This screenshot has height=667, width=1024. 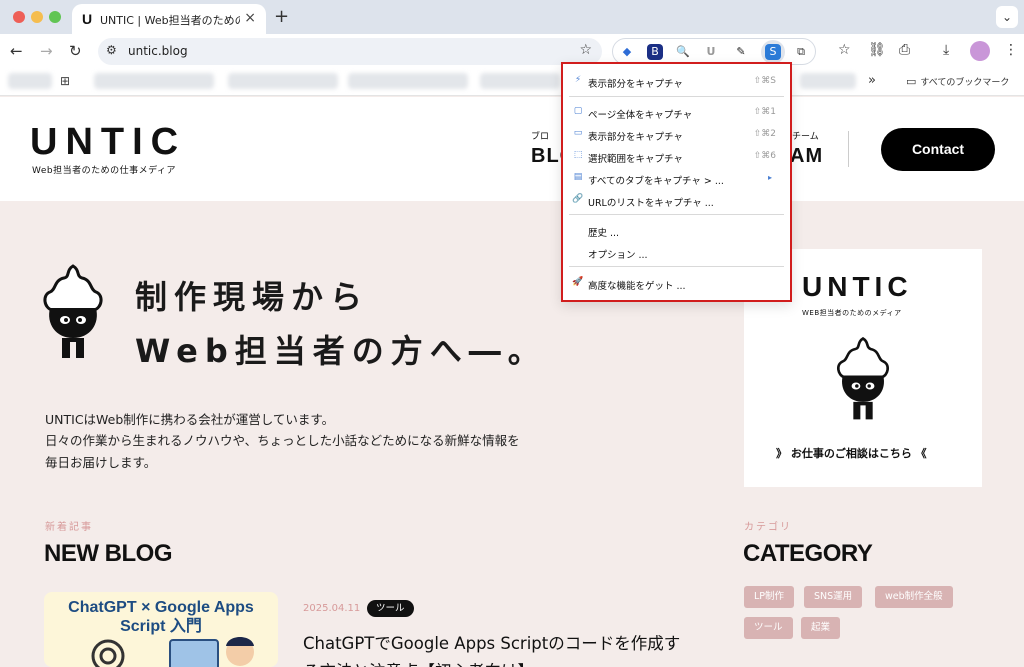 I want to click on apps-grid-icon: ⊞, so click(x=67, y=81).